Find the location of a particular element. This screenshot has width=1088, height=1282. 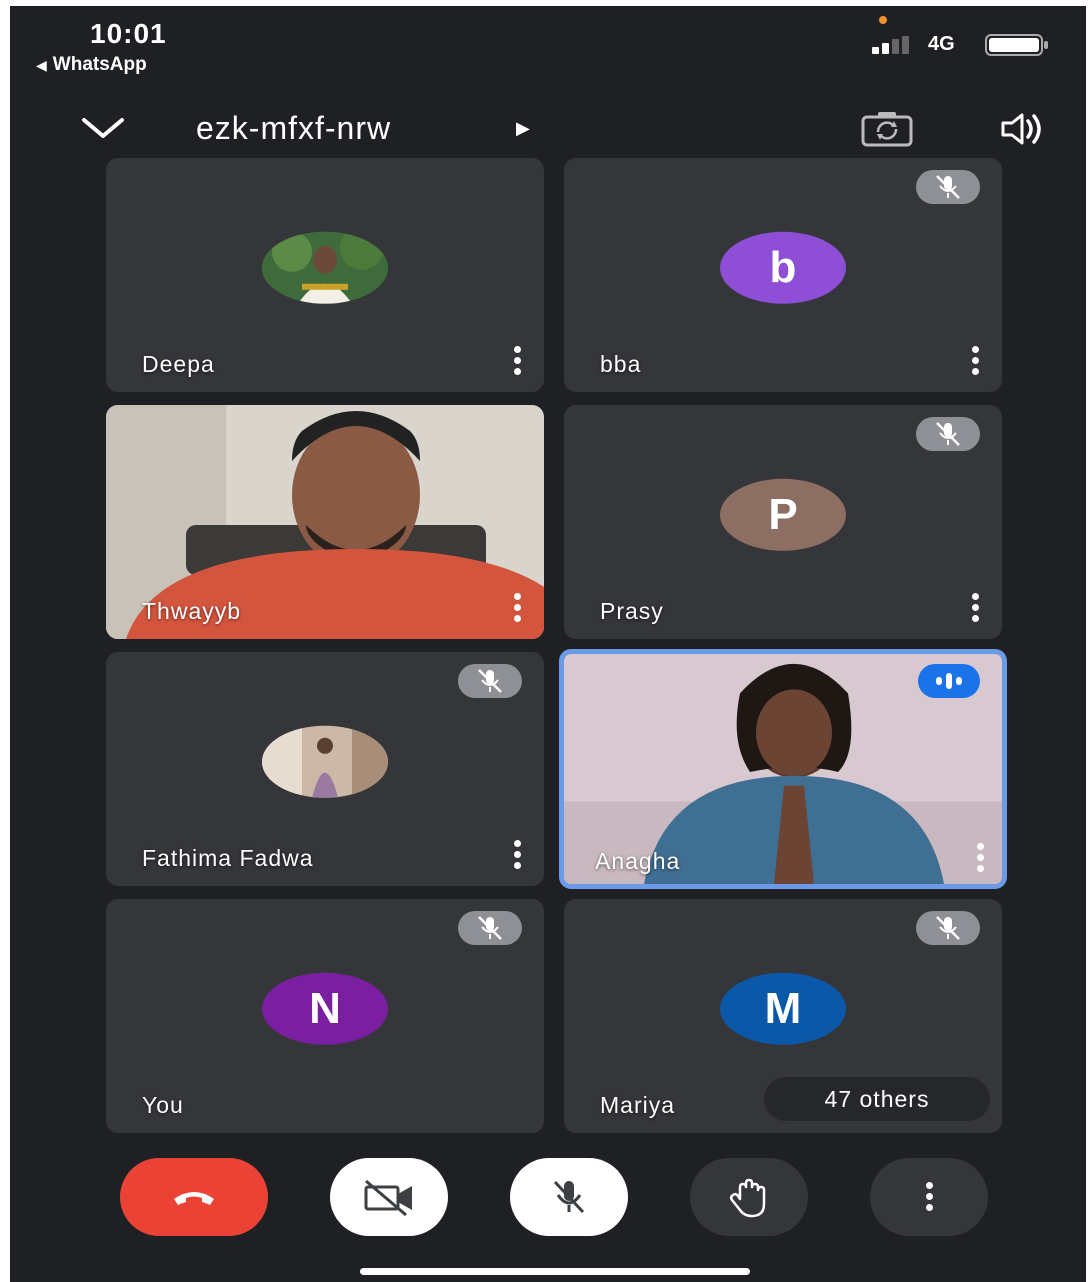

participant-tile-anagha: Anagha is located at coordinates (783, 769).